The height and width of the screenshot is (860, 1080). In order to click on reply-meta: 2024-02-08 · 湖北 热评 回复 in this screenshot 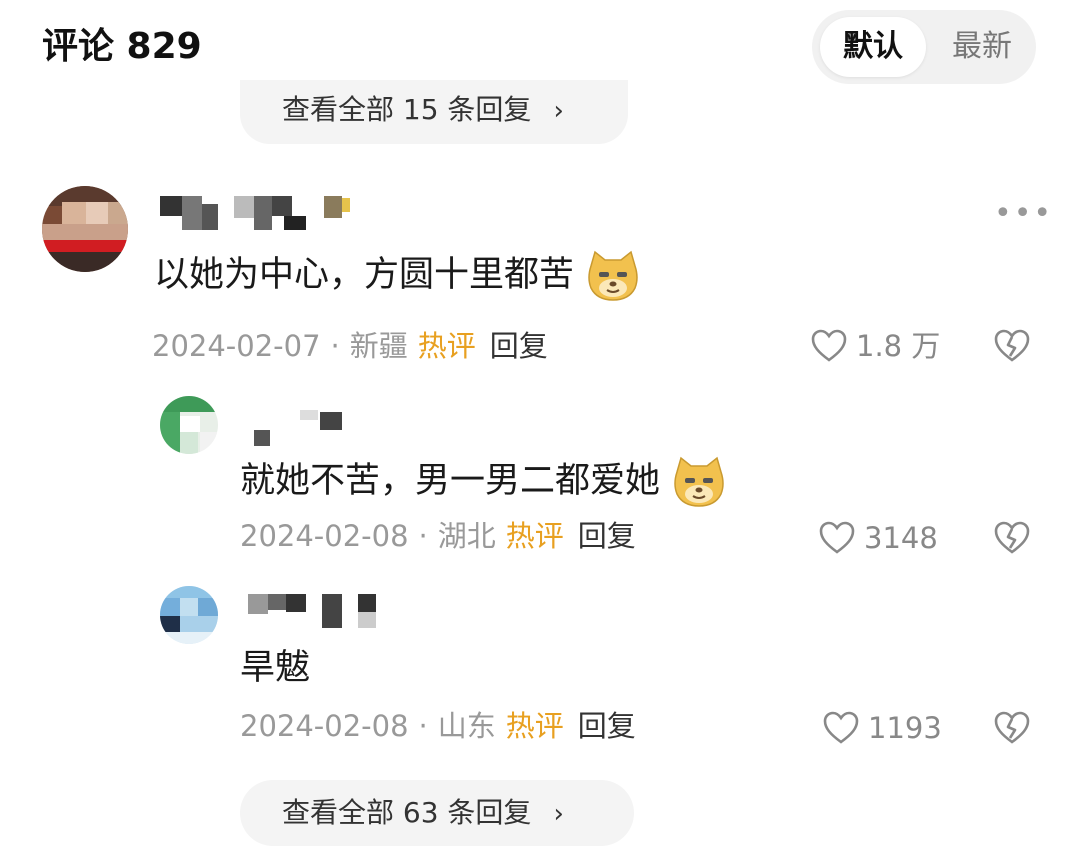, I will do `click(438, 536)`.